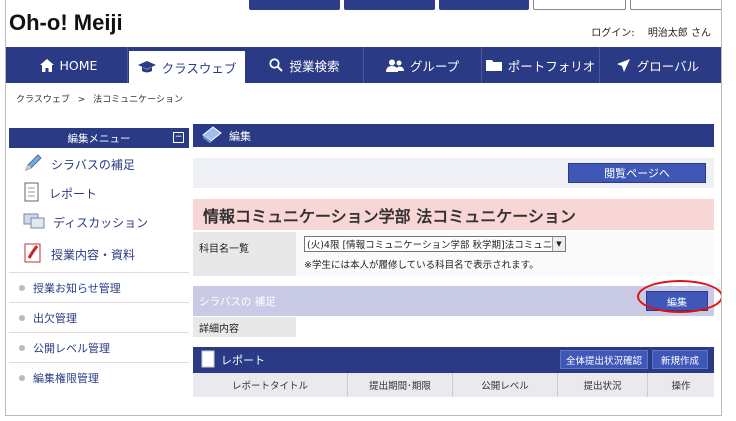 The height and width of the screenshot is (421, 736). What do you see at coordinates (99, 164) in the screenshot?
I see `sidebar-item-syllabus: シラバスの補足` at bounding box center [99, 164].